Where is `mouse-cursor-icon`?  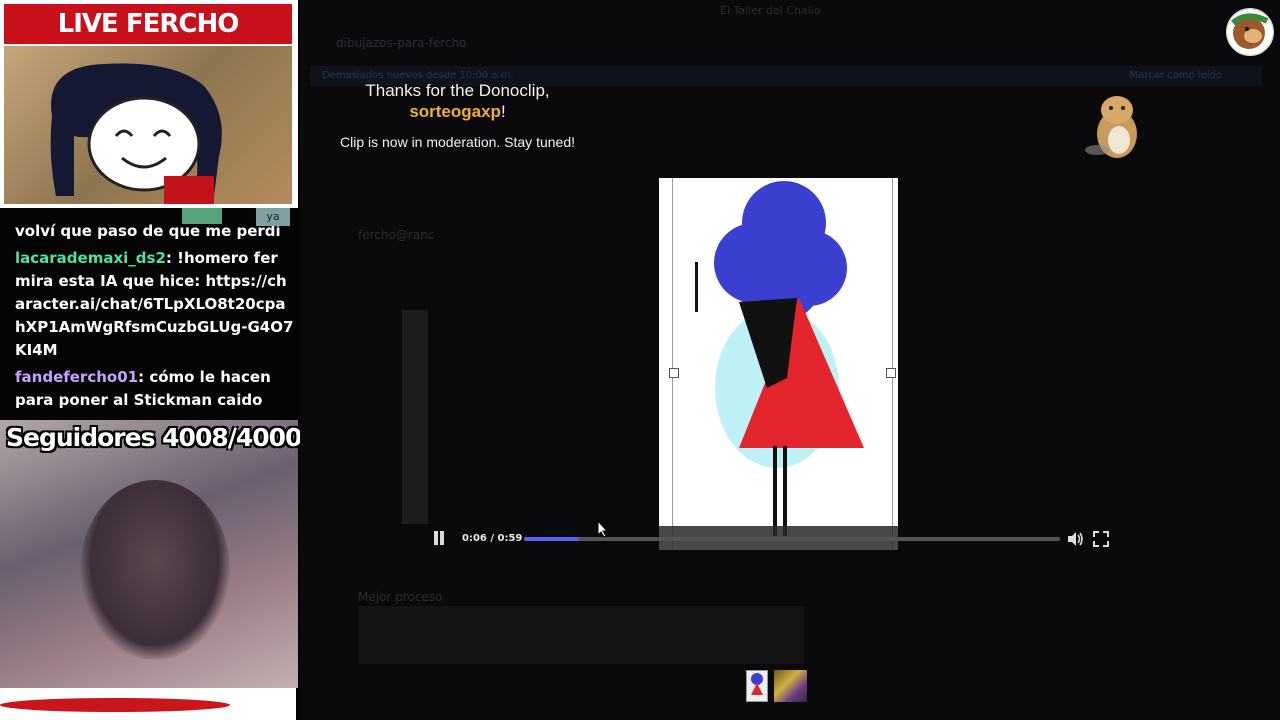
mouse-cursor-icon is located at coordinates (603, 529).